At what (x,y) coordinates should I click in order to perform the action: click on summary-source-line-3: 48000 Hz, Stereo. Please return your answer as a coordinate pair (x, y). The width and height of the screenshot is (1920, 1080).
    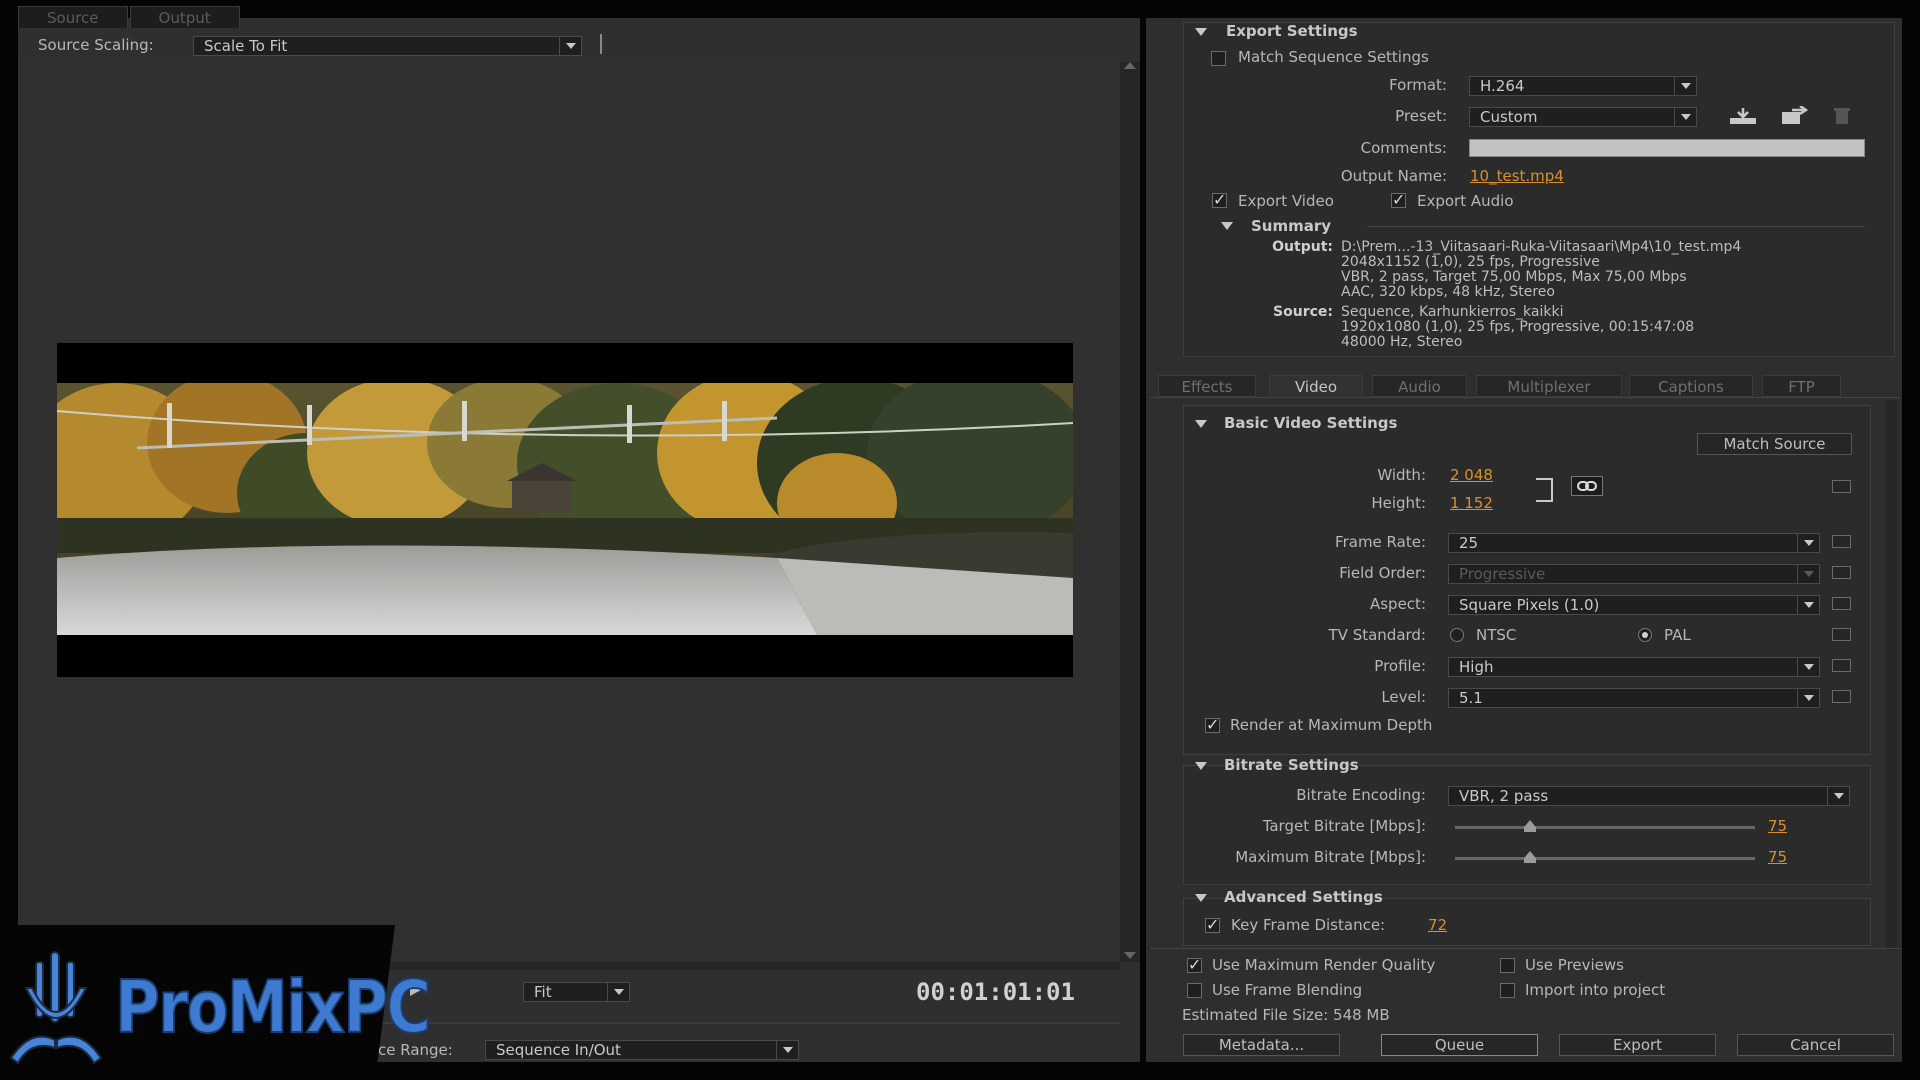
    Looking at the image, I should click on (1402, 342).